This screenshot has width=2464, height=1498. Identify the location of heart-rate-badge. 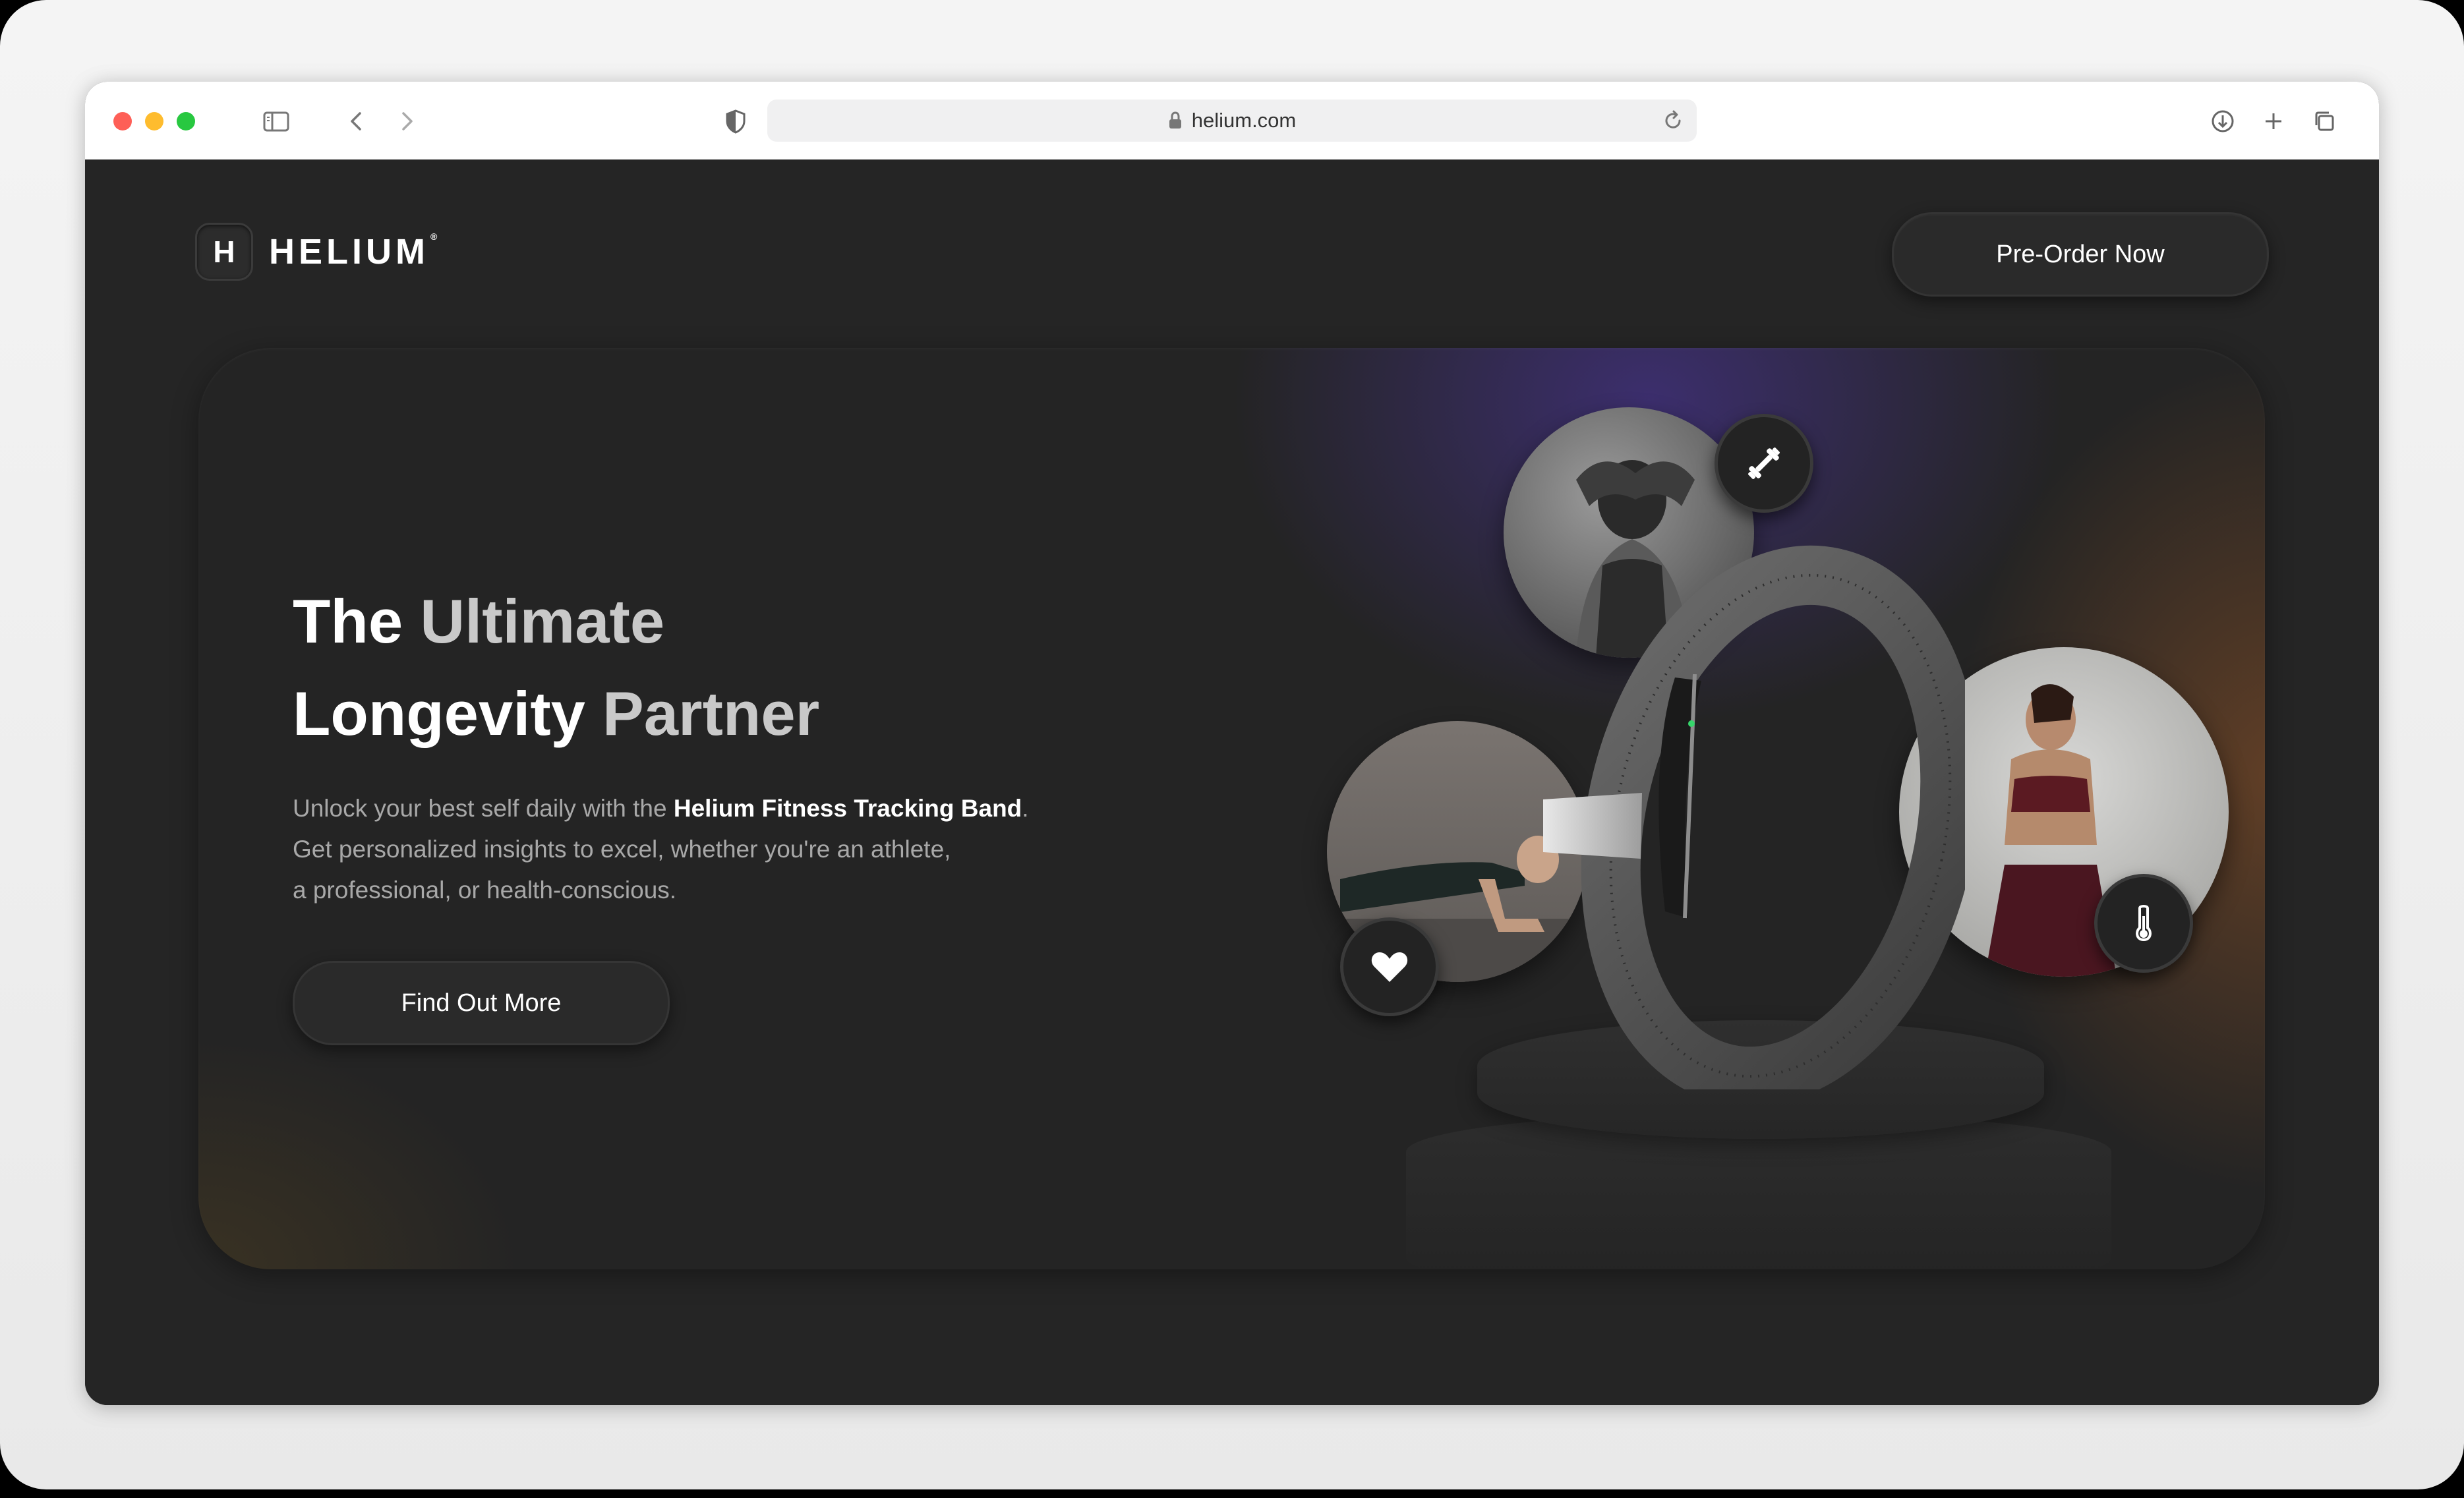
(1389, 966).